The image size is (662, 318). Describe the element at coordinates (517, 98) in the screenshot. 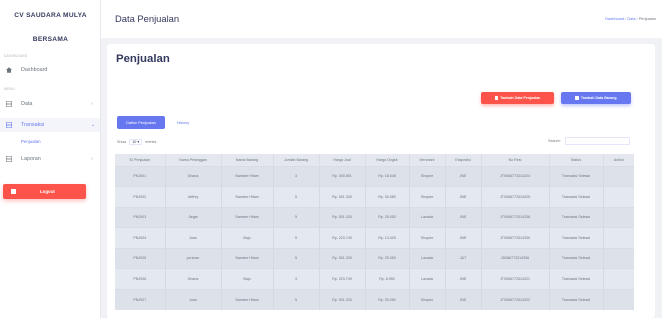

I see `add-sale-button: Tambah Data Penjualan` at that location.